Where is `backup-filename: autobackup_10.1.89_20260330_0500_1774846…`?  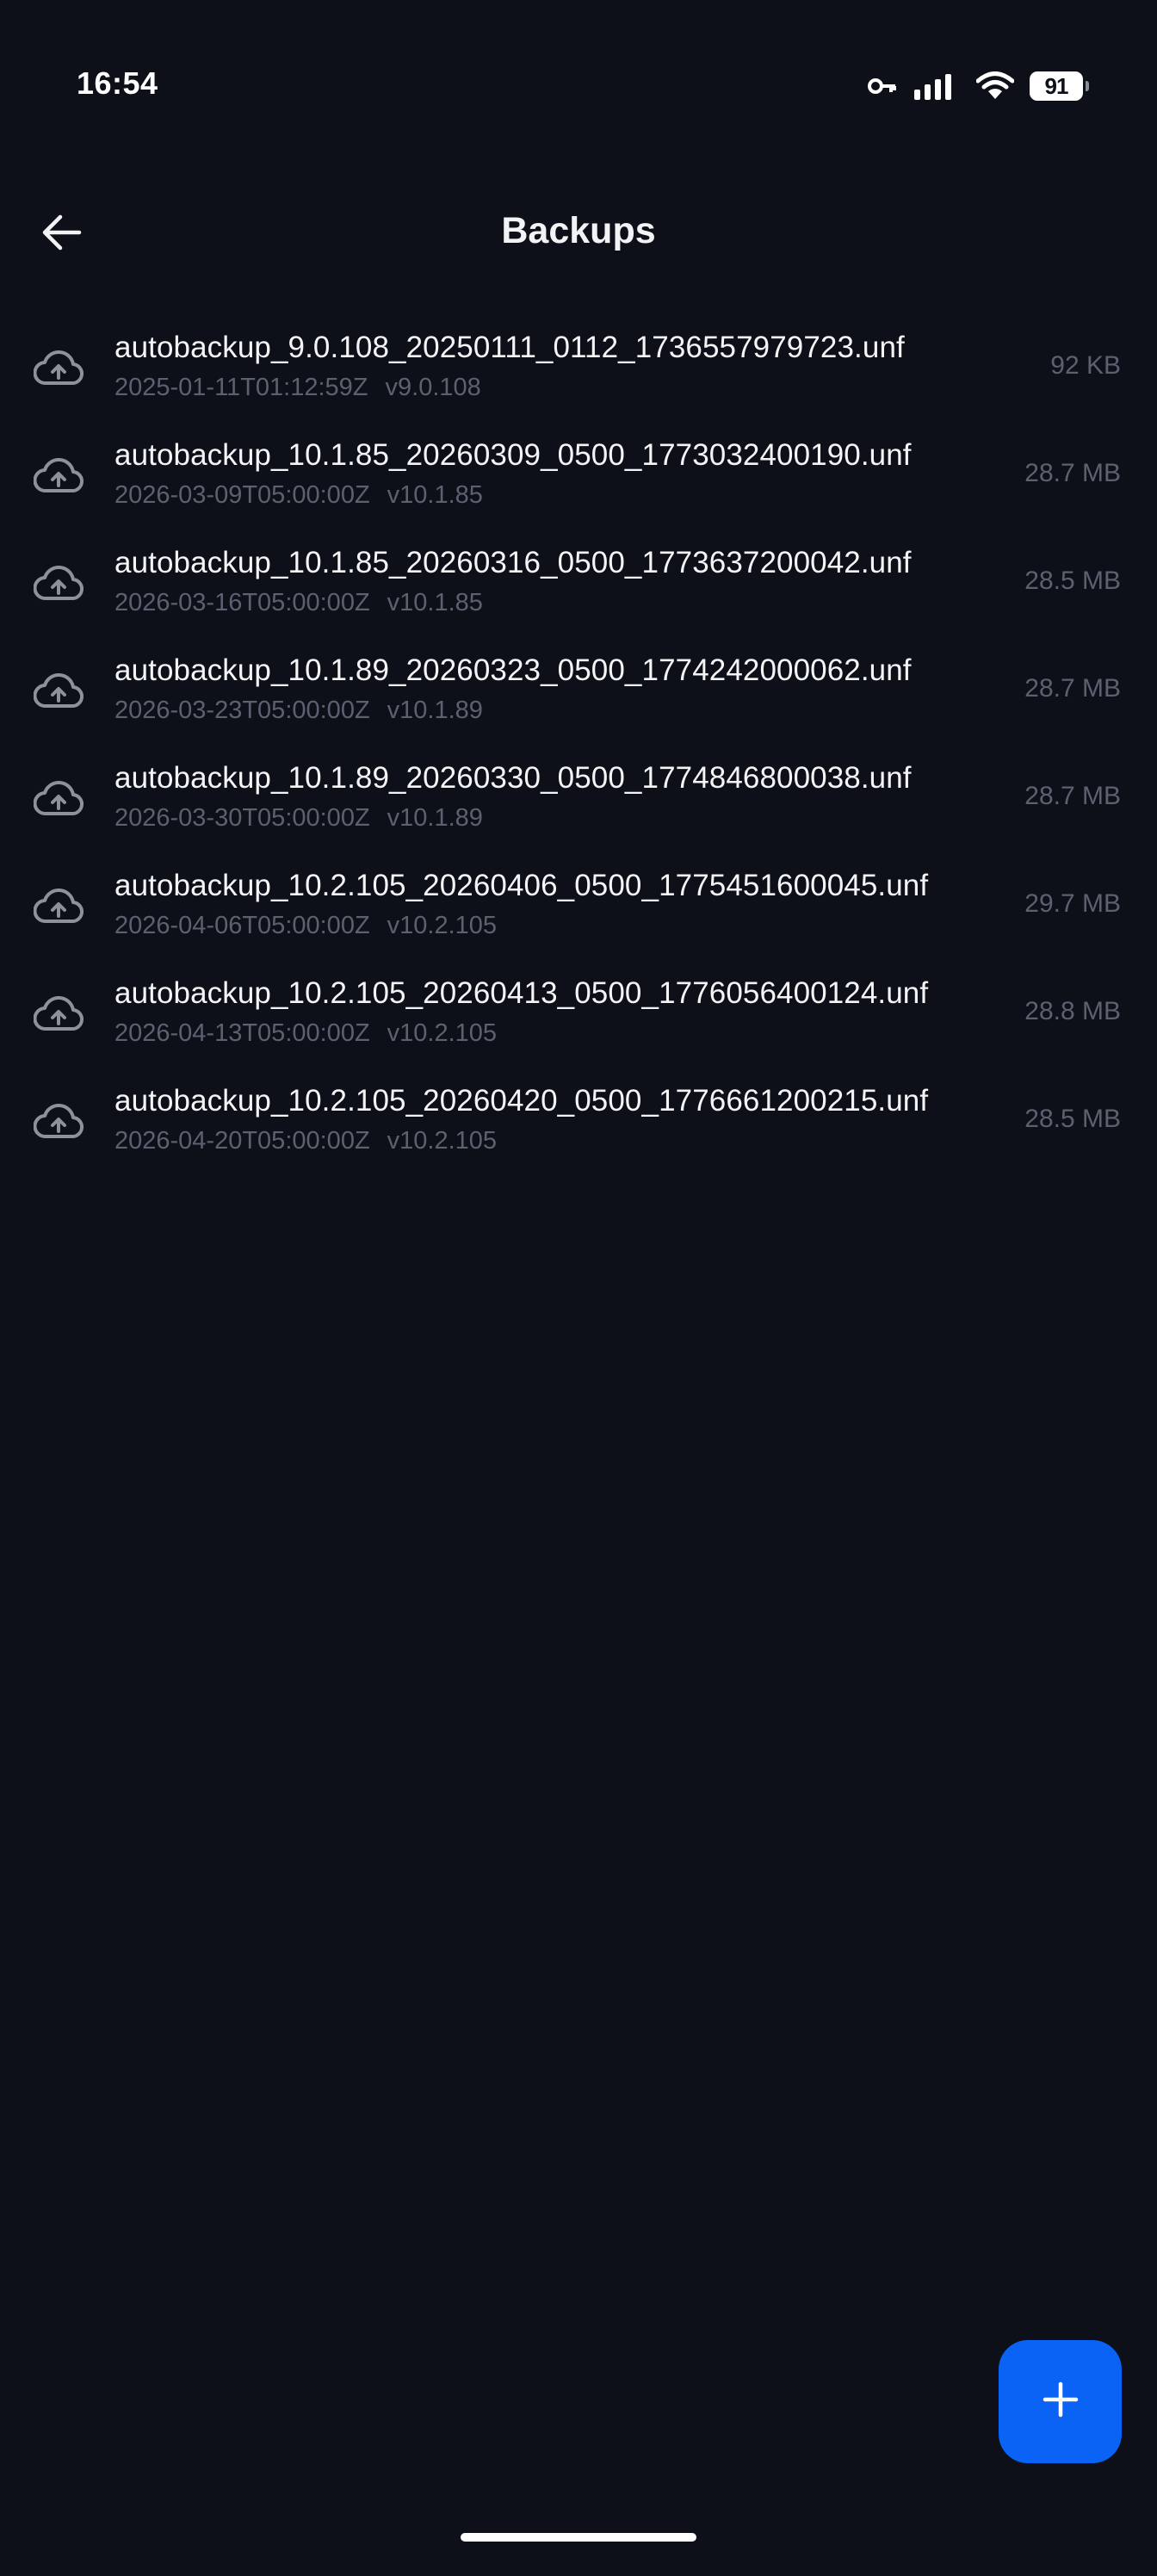
backup-filename: autobackup_10.1.89_20260330_0500_1774846… is located at coordinates (513, 778).